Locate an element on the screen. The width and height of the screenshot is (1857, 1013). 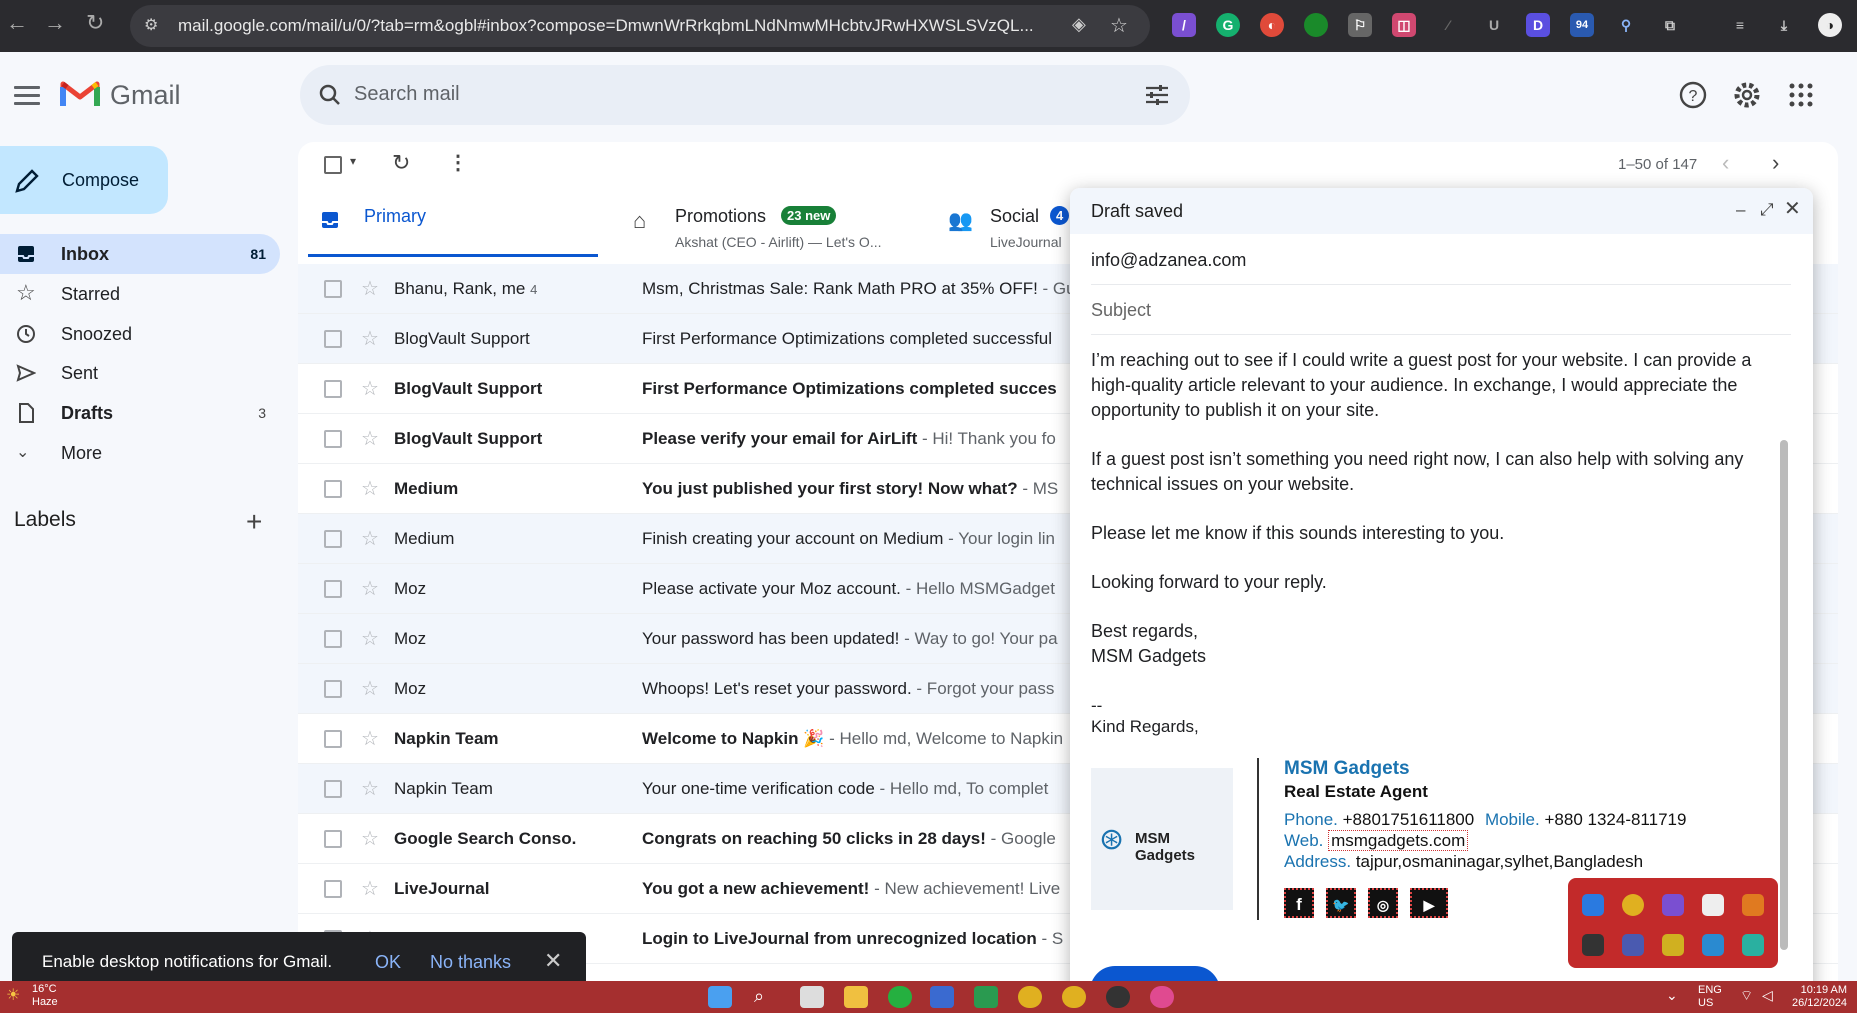
help-icon: ? is located at coordinates (1693, 95).